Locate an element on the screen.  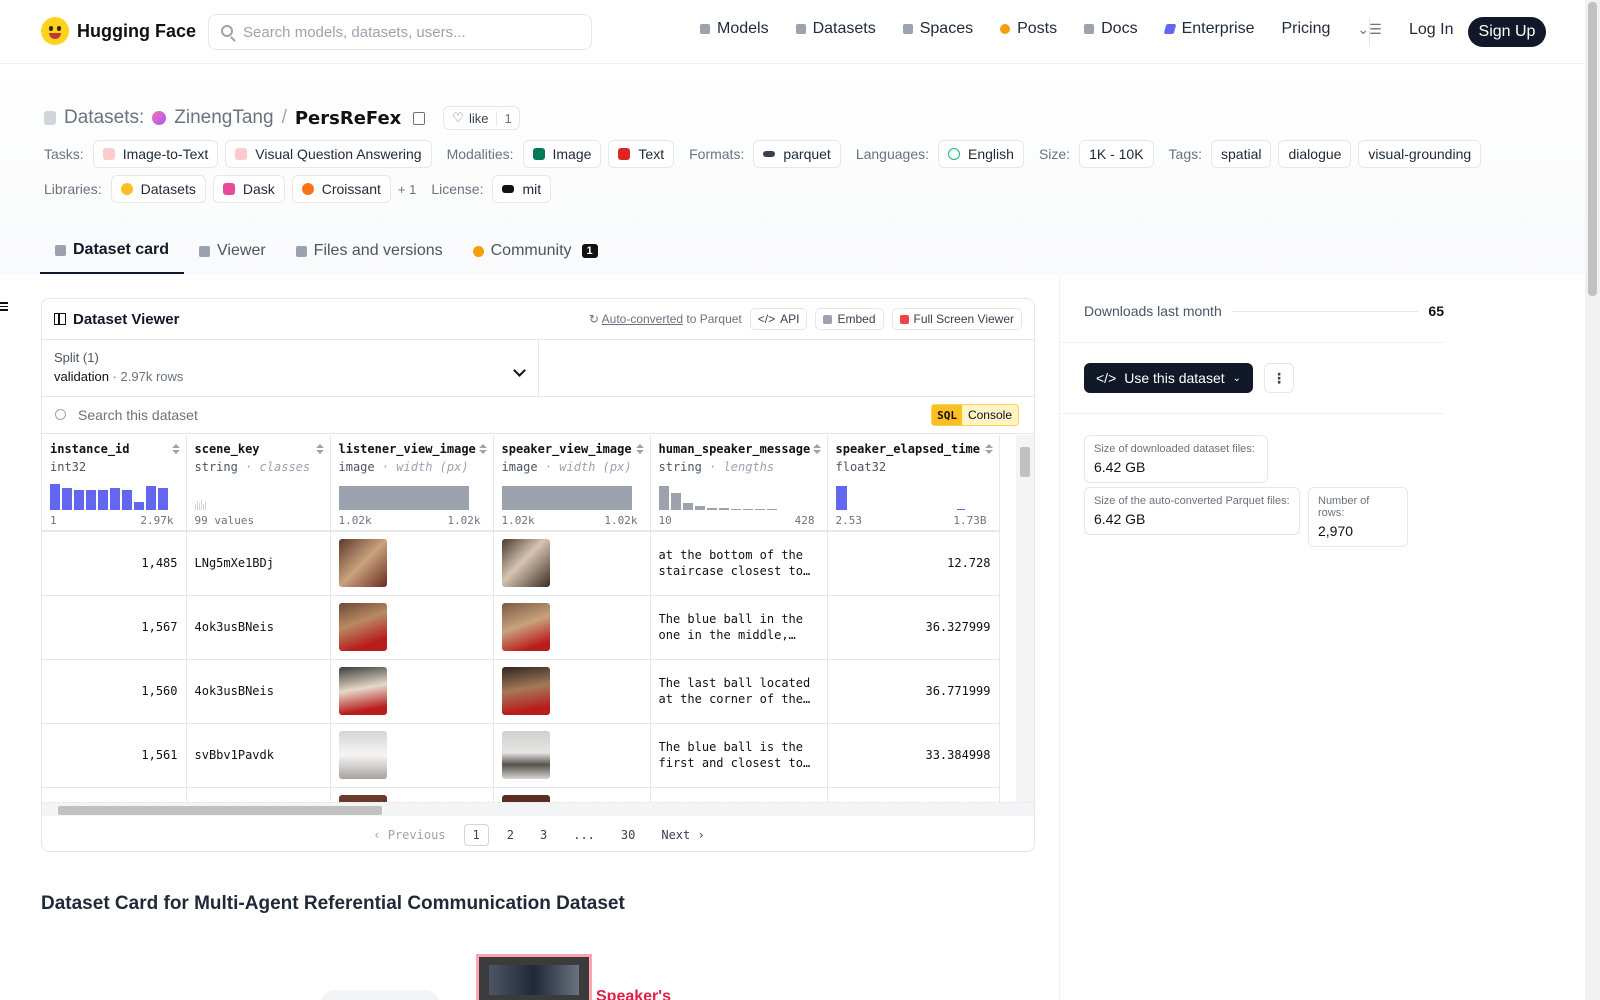
breadcrumb-org: ZinengTang is located at coordinates (223, 118).